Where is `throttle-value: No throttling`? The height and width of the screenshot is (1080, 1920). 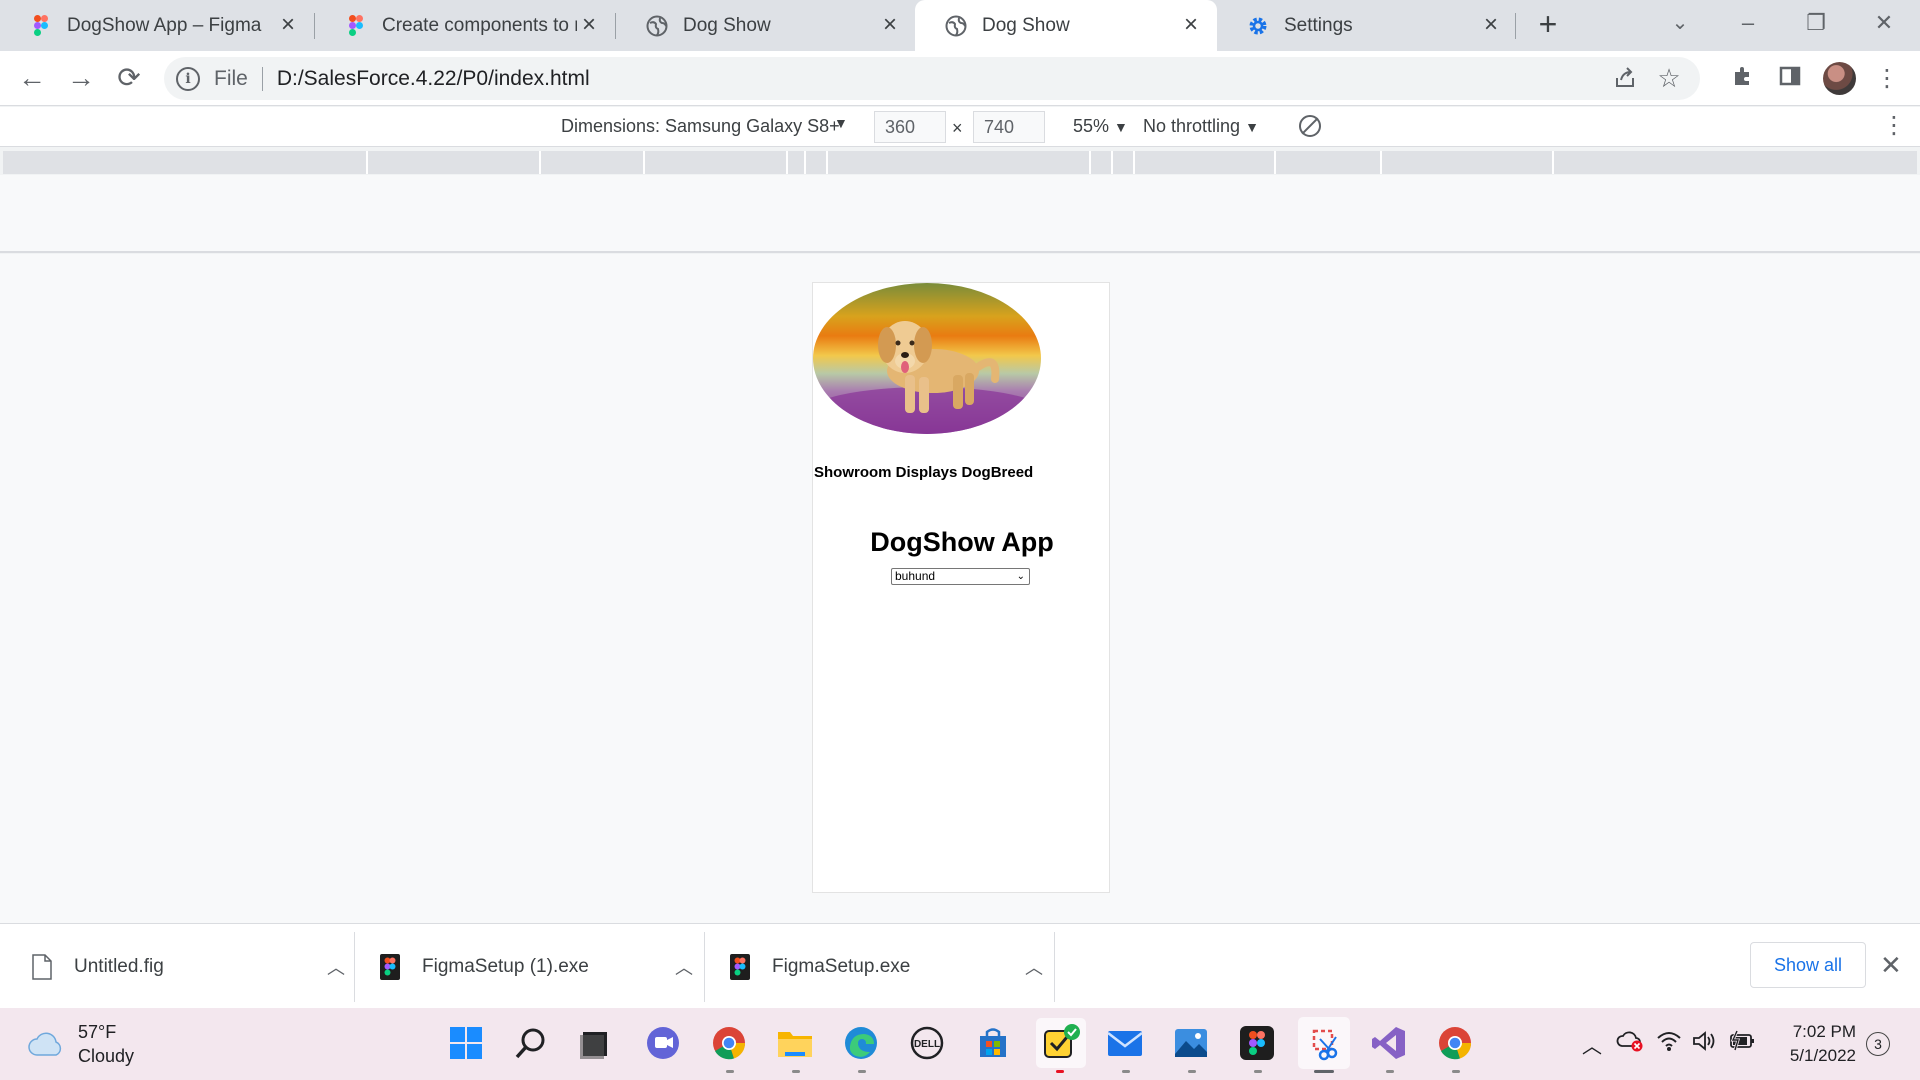
throttle-value: No throttling is located at coordinates (1192, 126).